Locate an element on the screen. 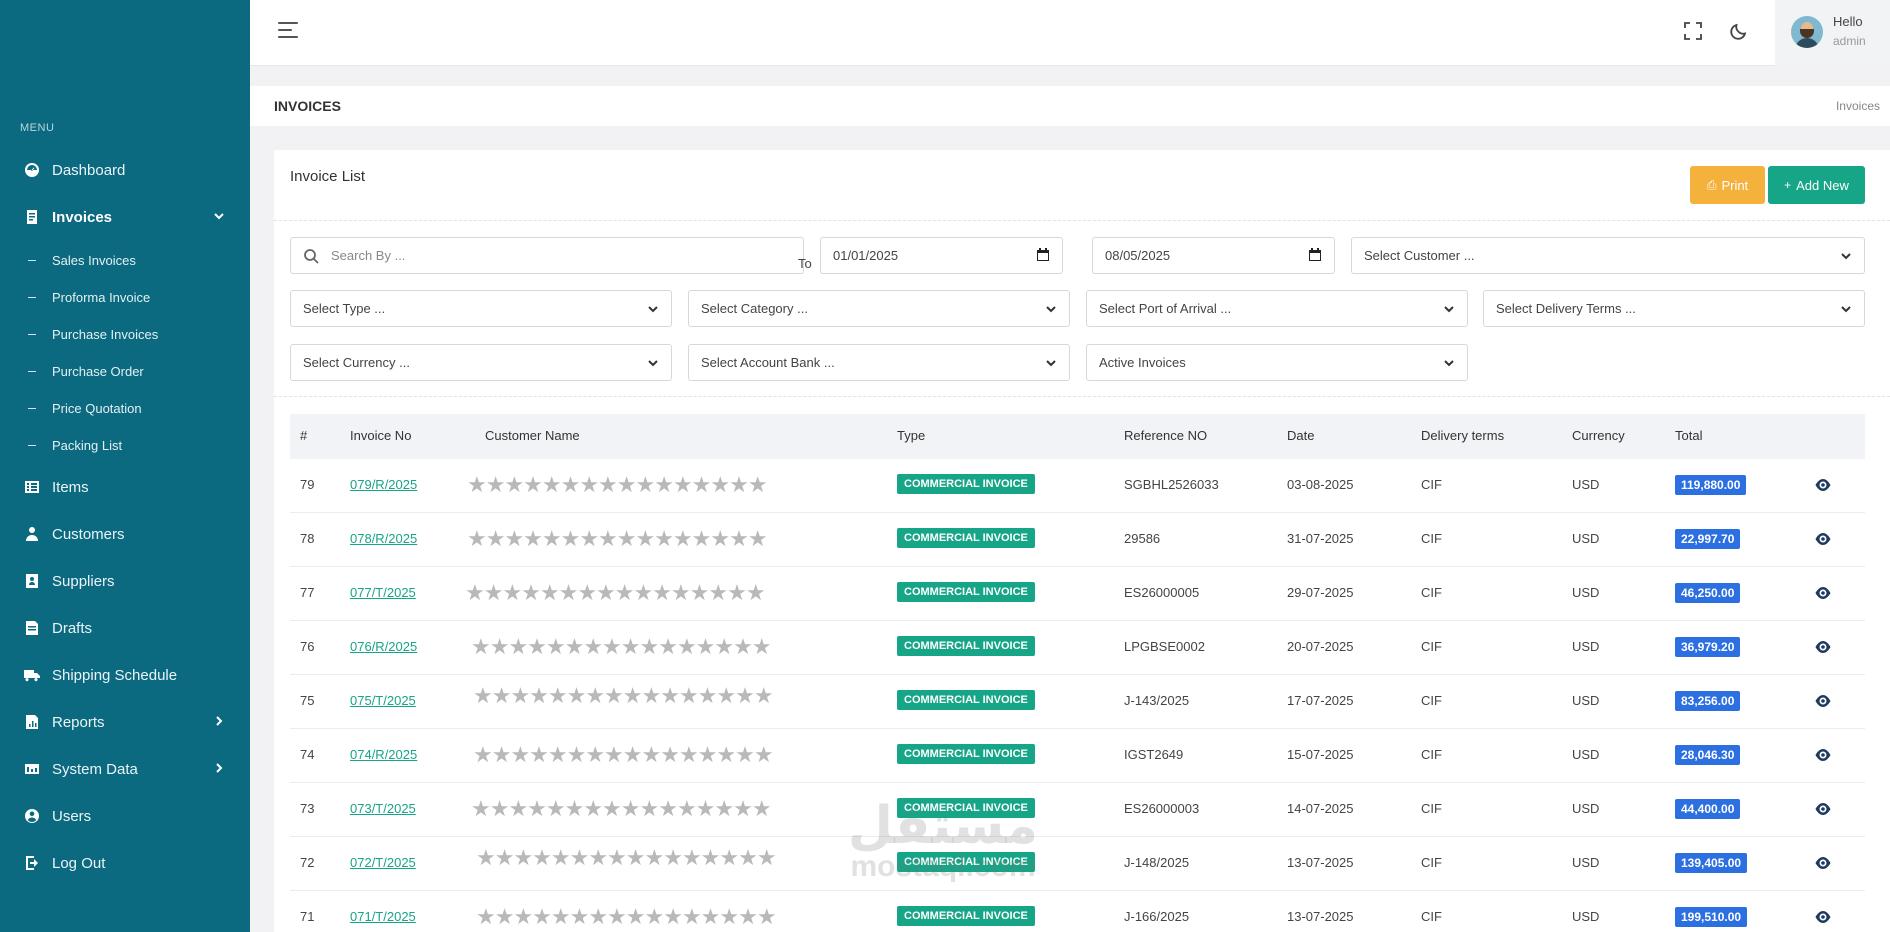 Image resolution: width=1890 pixels, height=932 pixels. sidebar-item-system-data: System Data is located at coordinates (125, 769).